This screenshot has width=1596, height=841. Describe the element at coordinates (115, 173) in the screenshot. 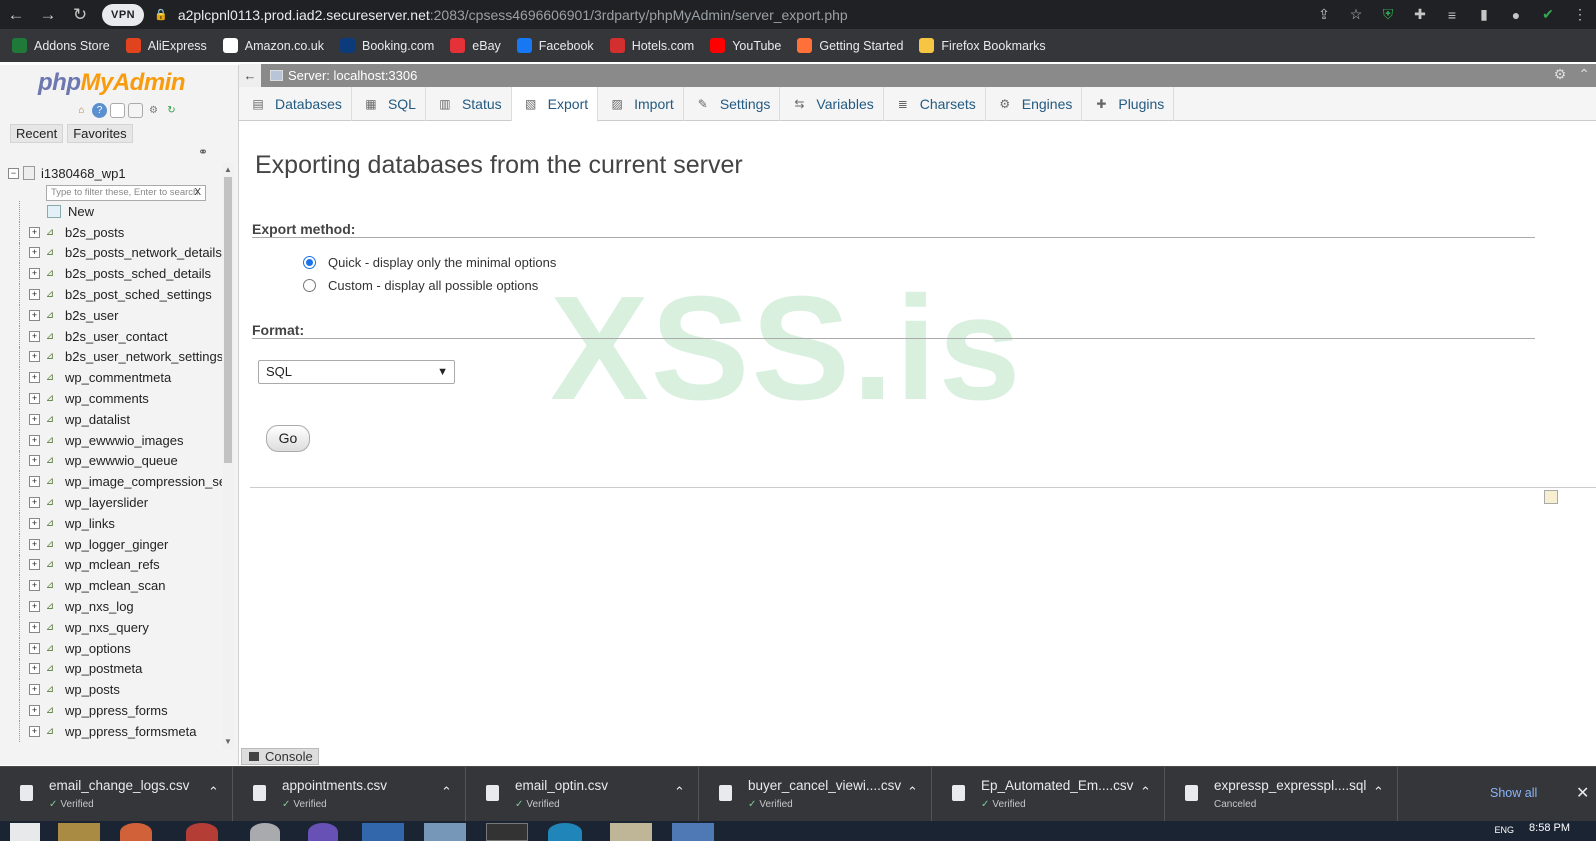

I see `database-node: − i1380468_wp1` at that location.